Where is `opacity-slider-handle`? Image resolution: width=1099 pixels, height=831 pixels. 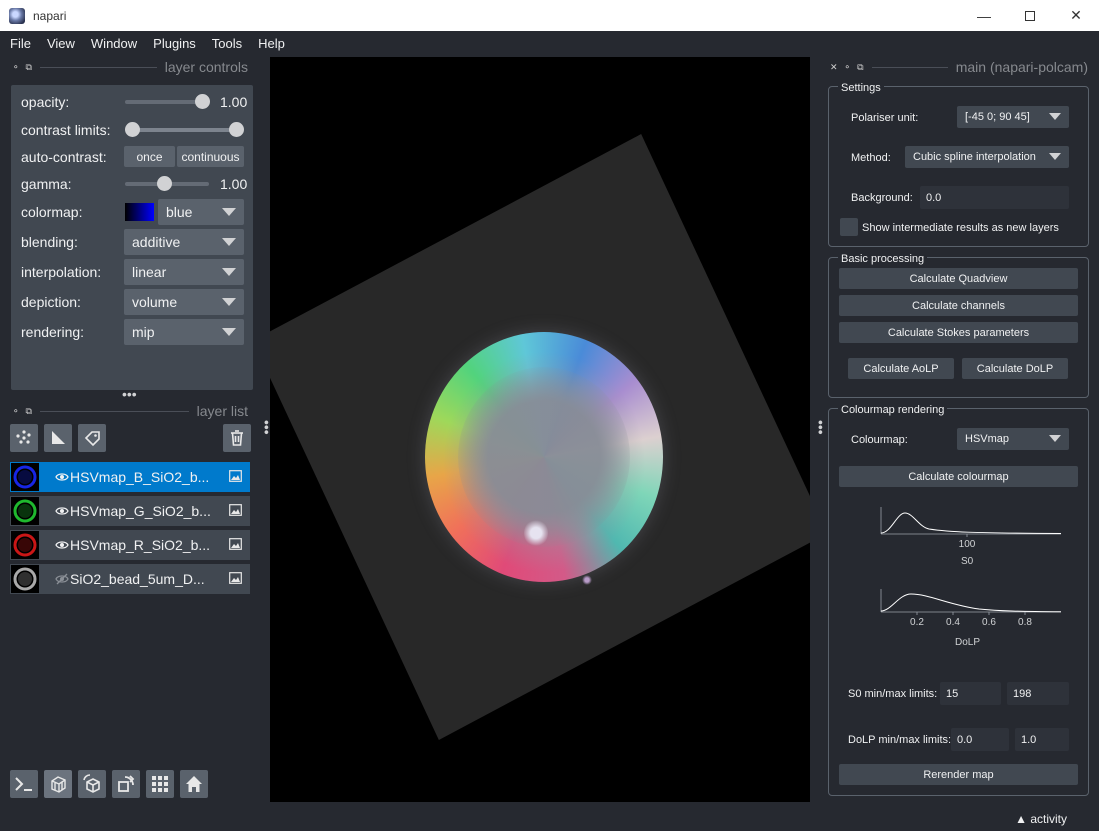 opacity-slider-handle is located at coordinates (202, 101).